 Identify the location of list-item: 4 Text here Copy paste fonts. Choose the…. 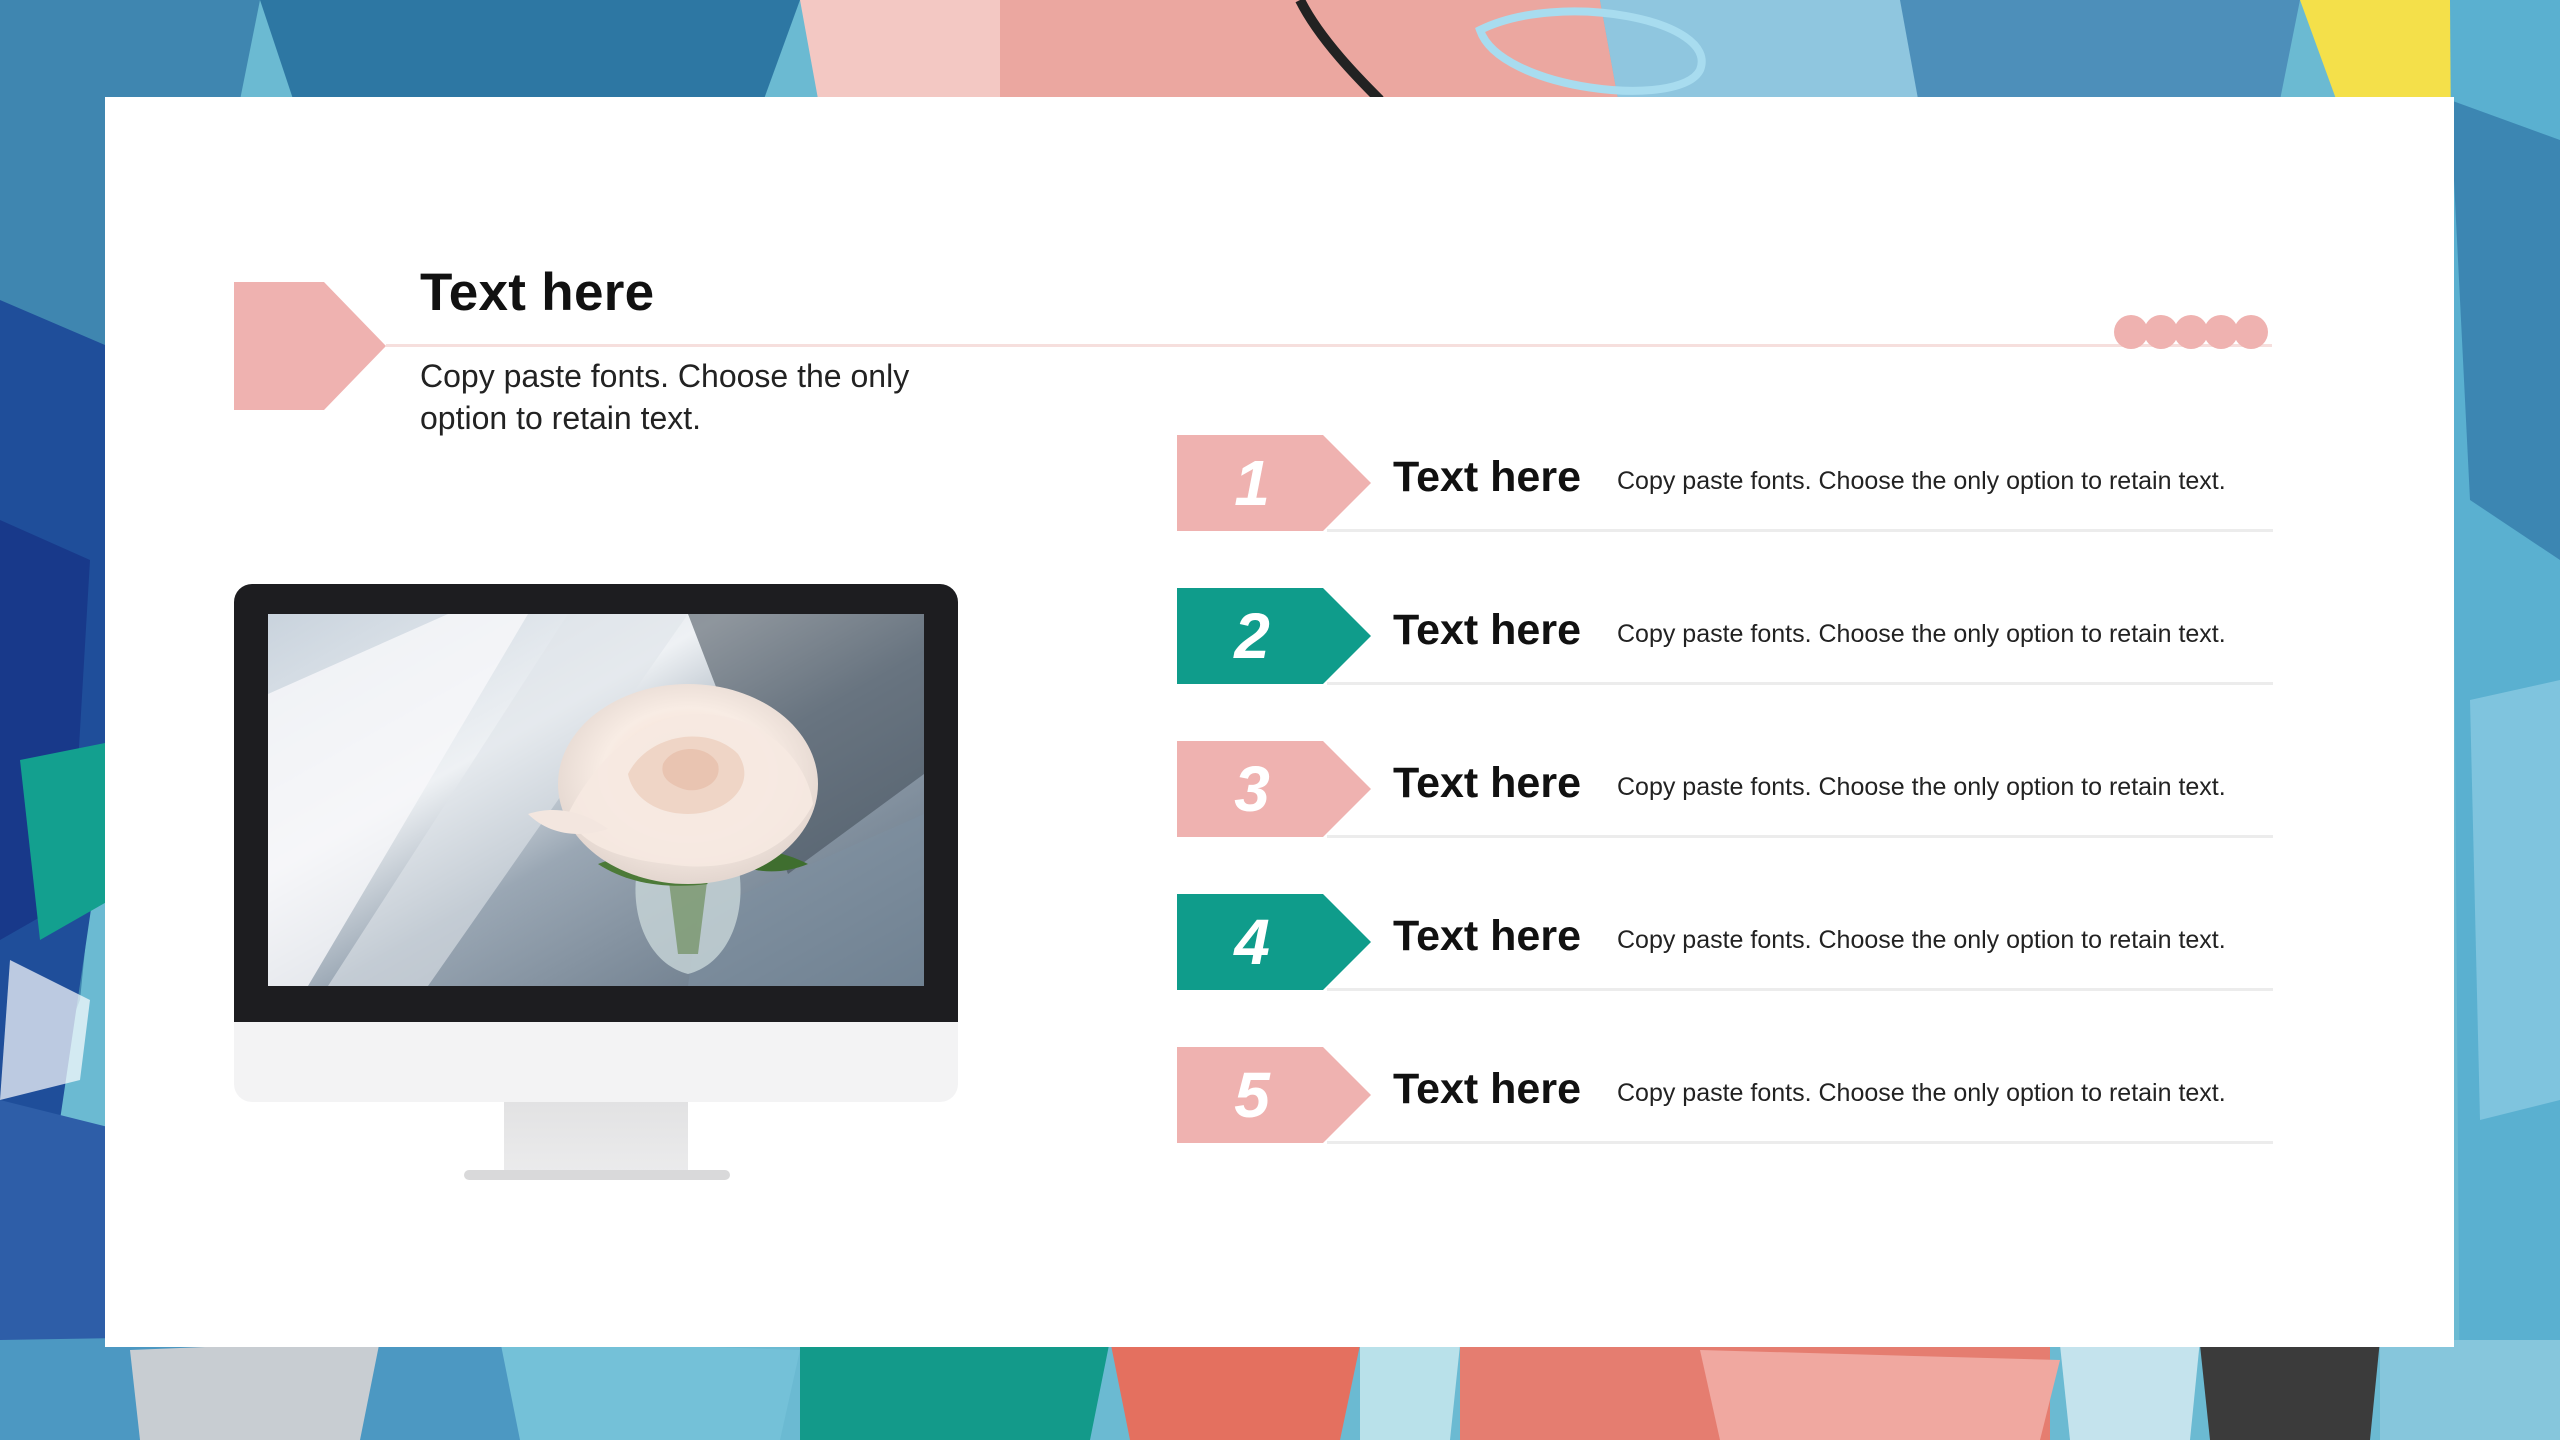
(1725, 942).